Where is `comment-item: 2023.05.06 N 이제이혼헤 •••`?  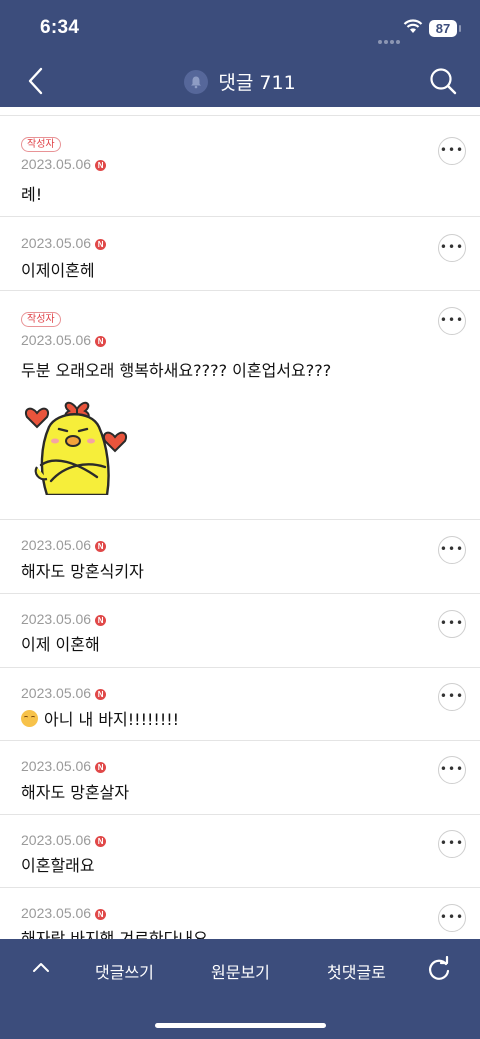
comment-item: 2023.05.06 N 이제이혼헤 ••• is located at coordinates (240, 253).